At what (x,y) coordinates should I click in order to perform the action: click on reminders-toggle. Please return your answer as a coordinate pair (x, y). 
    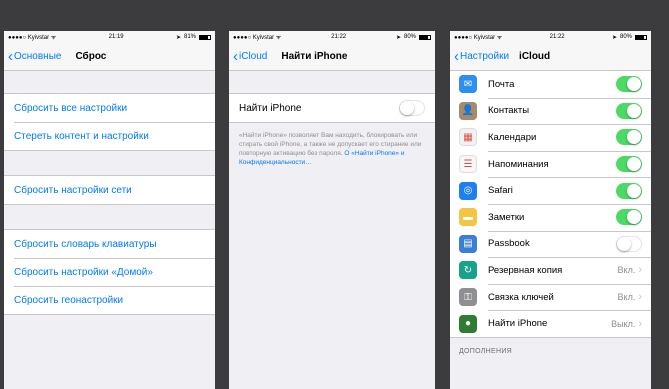
    Looking at the image, I should click on (629, 164).